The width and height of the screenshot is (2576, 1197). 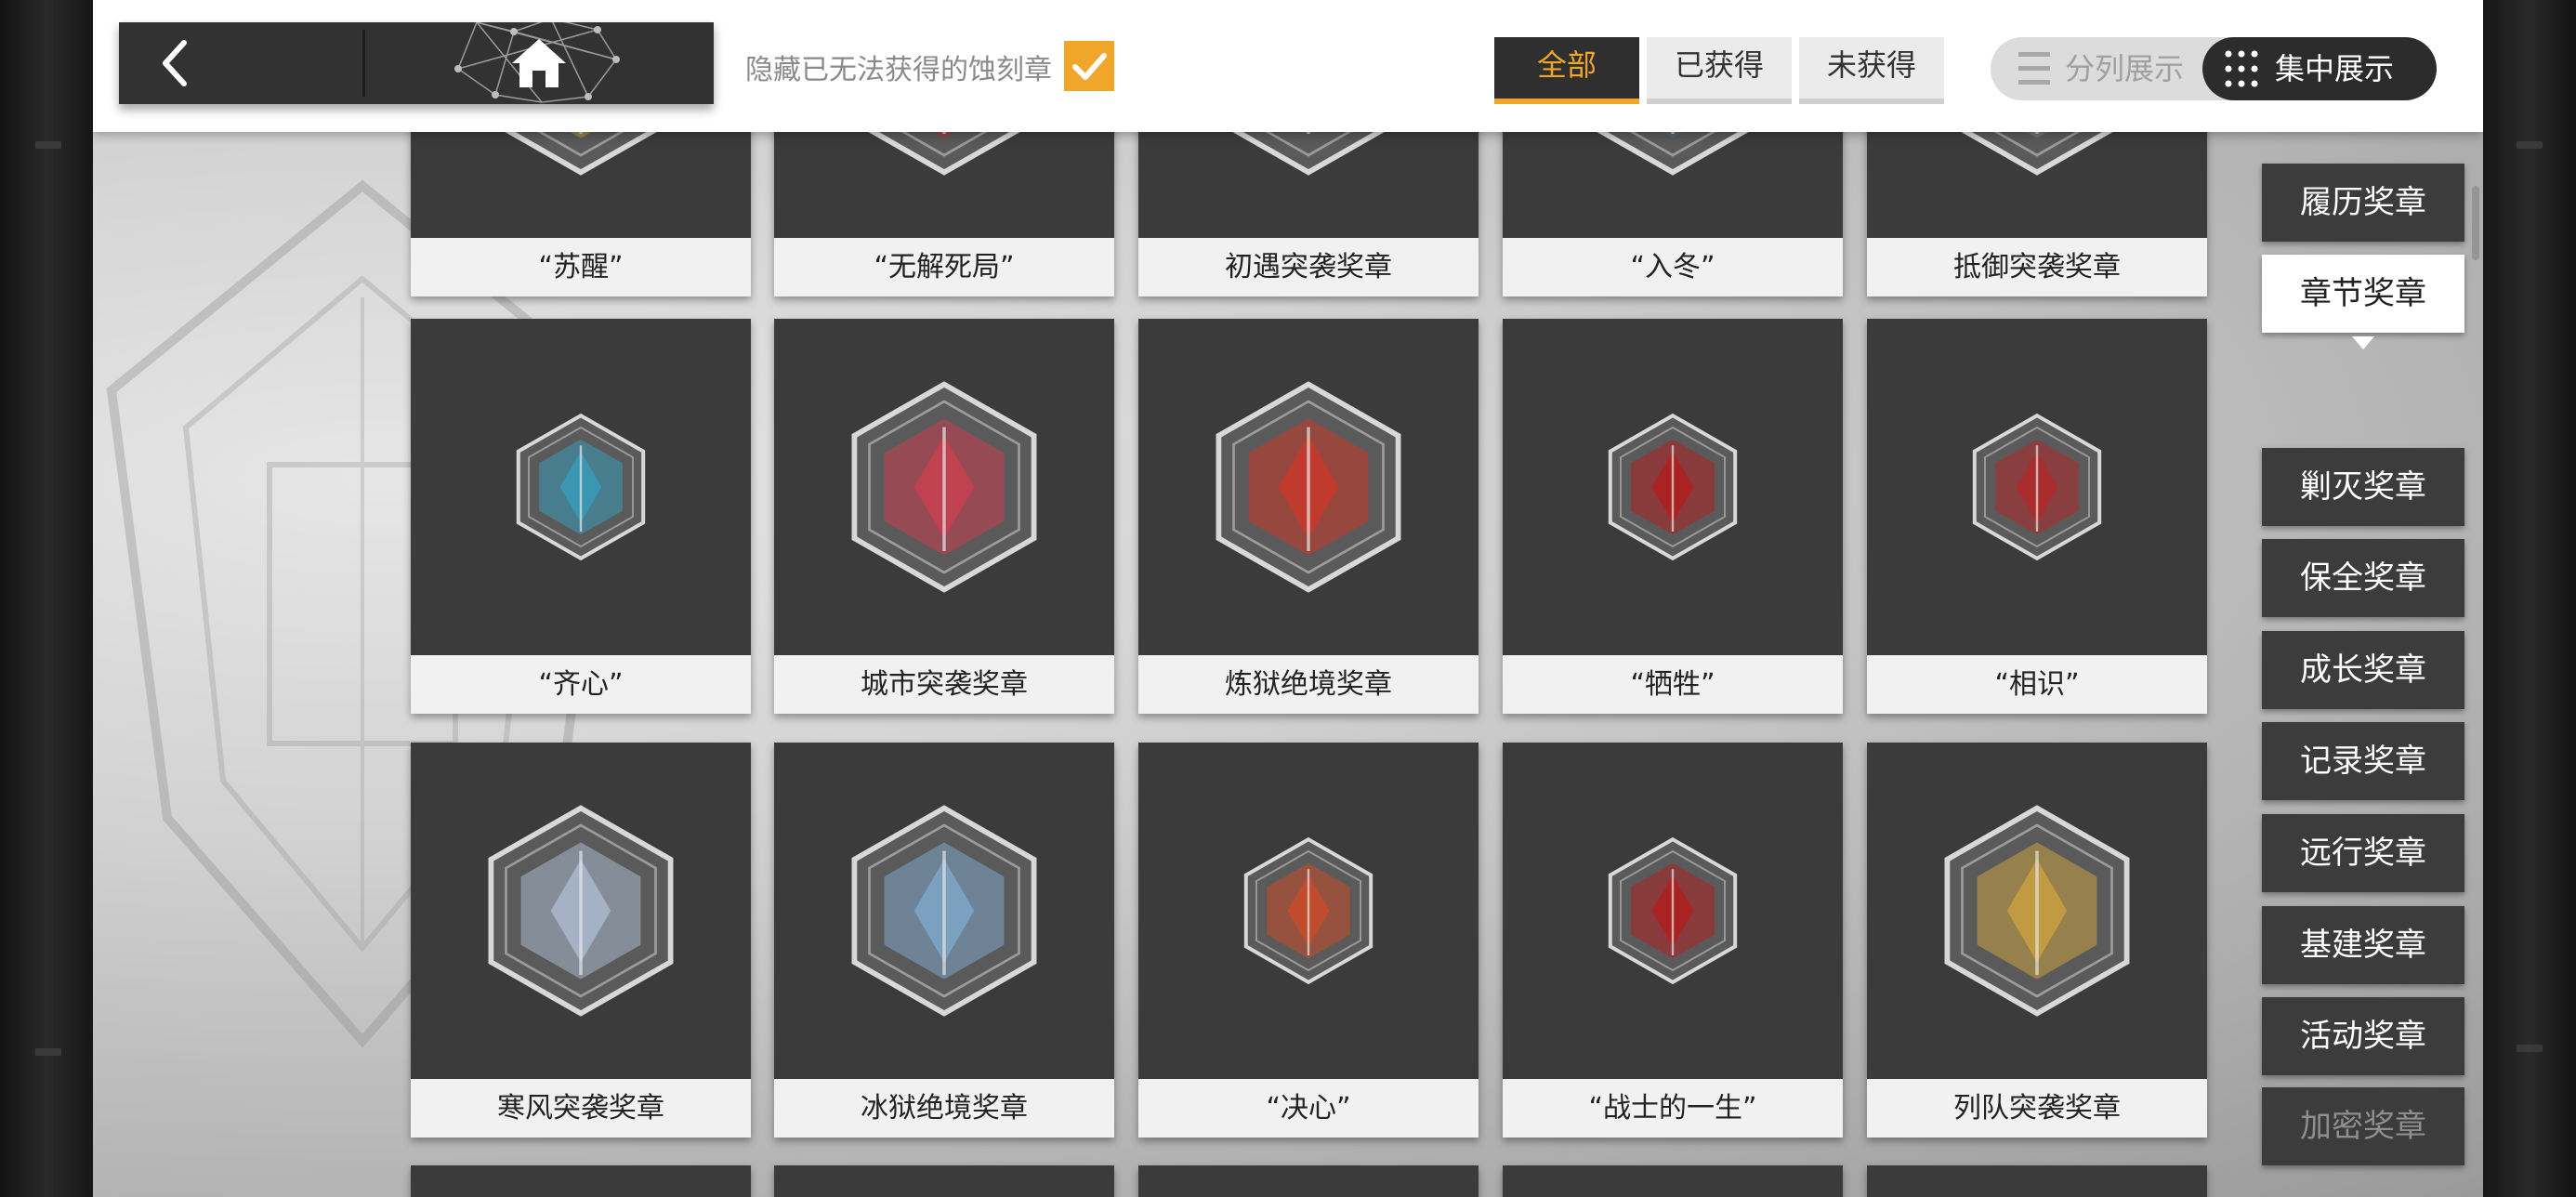 What do you see at coordinates (944, 267) in the screenshot?
I see `medal-name: “无解死局”` at bounding box center [944, 267].